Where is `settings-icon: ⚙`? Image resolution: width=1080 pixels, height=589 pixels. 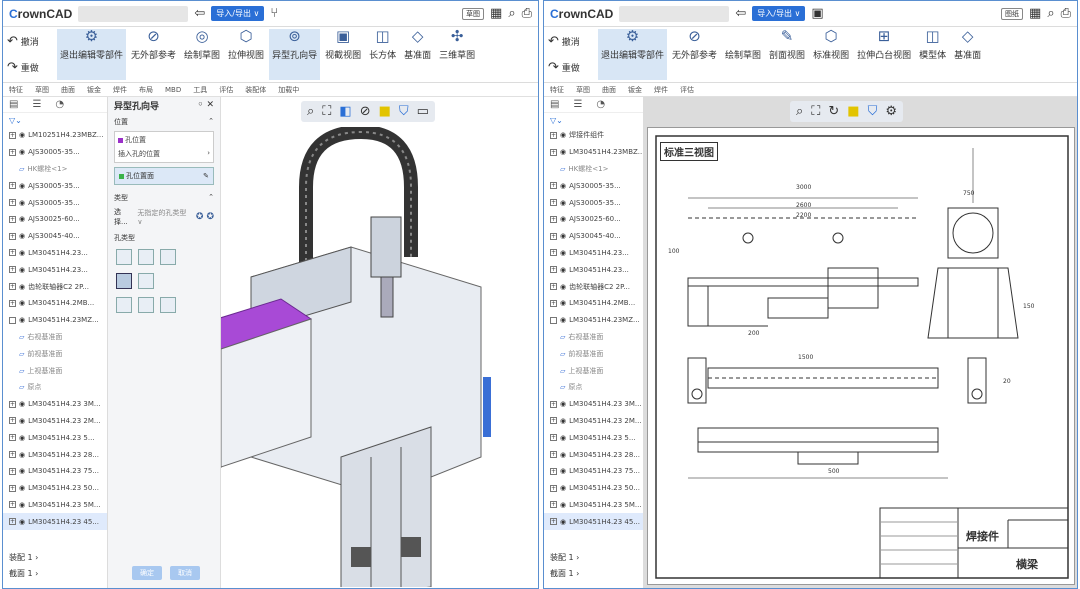
settings-icon: ⚙ is located at coordinates (891, 111).